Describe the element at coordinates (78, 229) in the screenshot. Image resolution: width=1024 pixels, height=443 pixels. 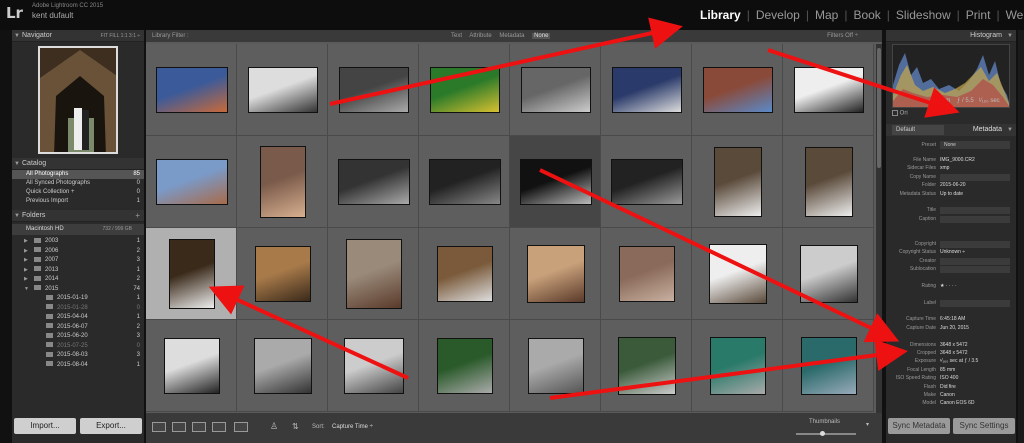
I see `volume-macintosh-hd: Macintosh HD 732 / 999 GB` at that location.